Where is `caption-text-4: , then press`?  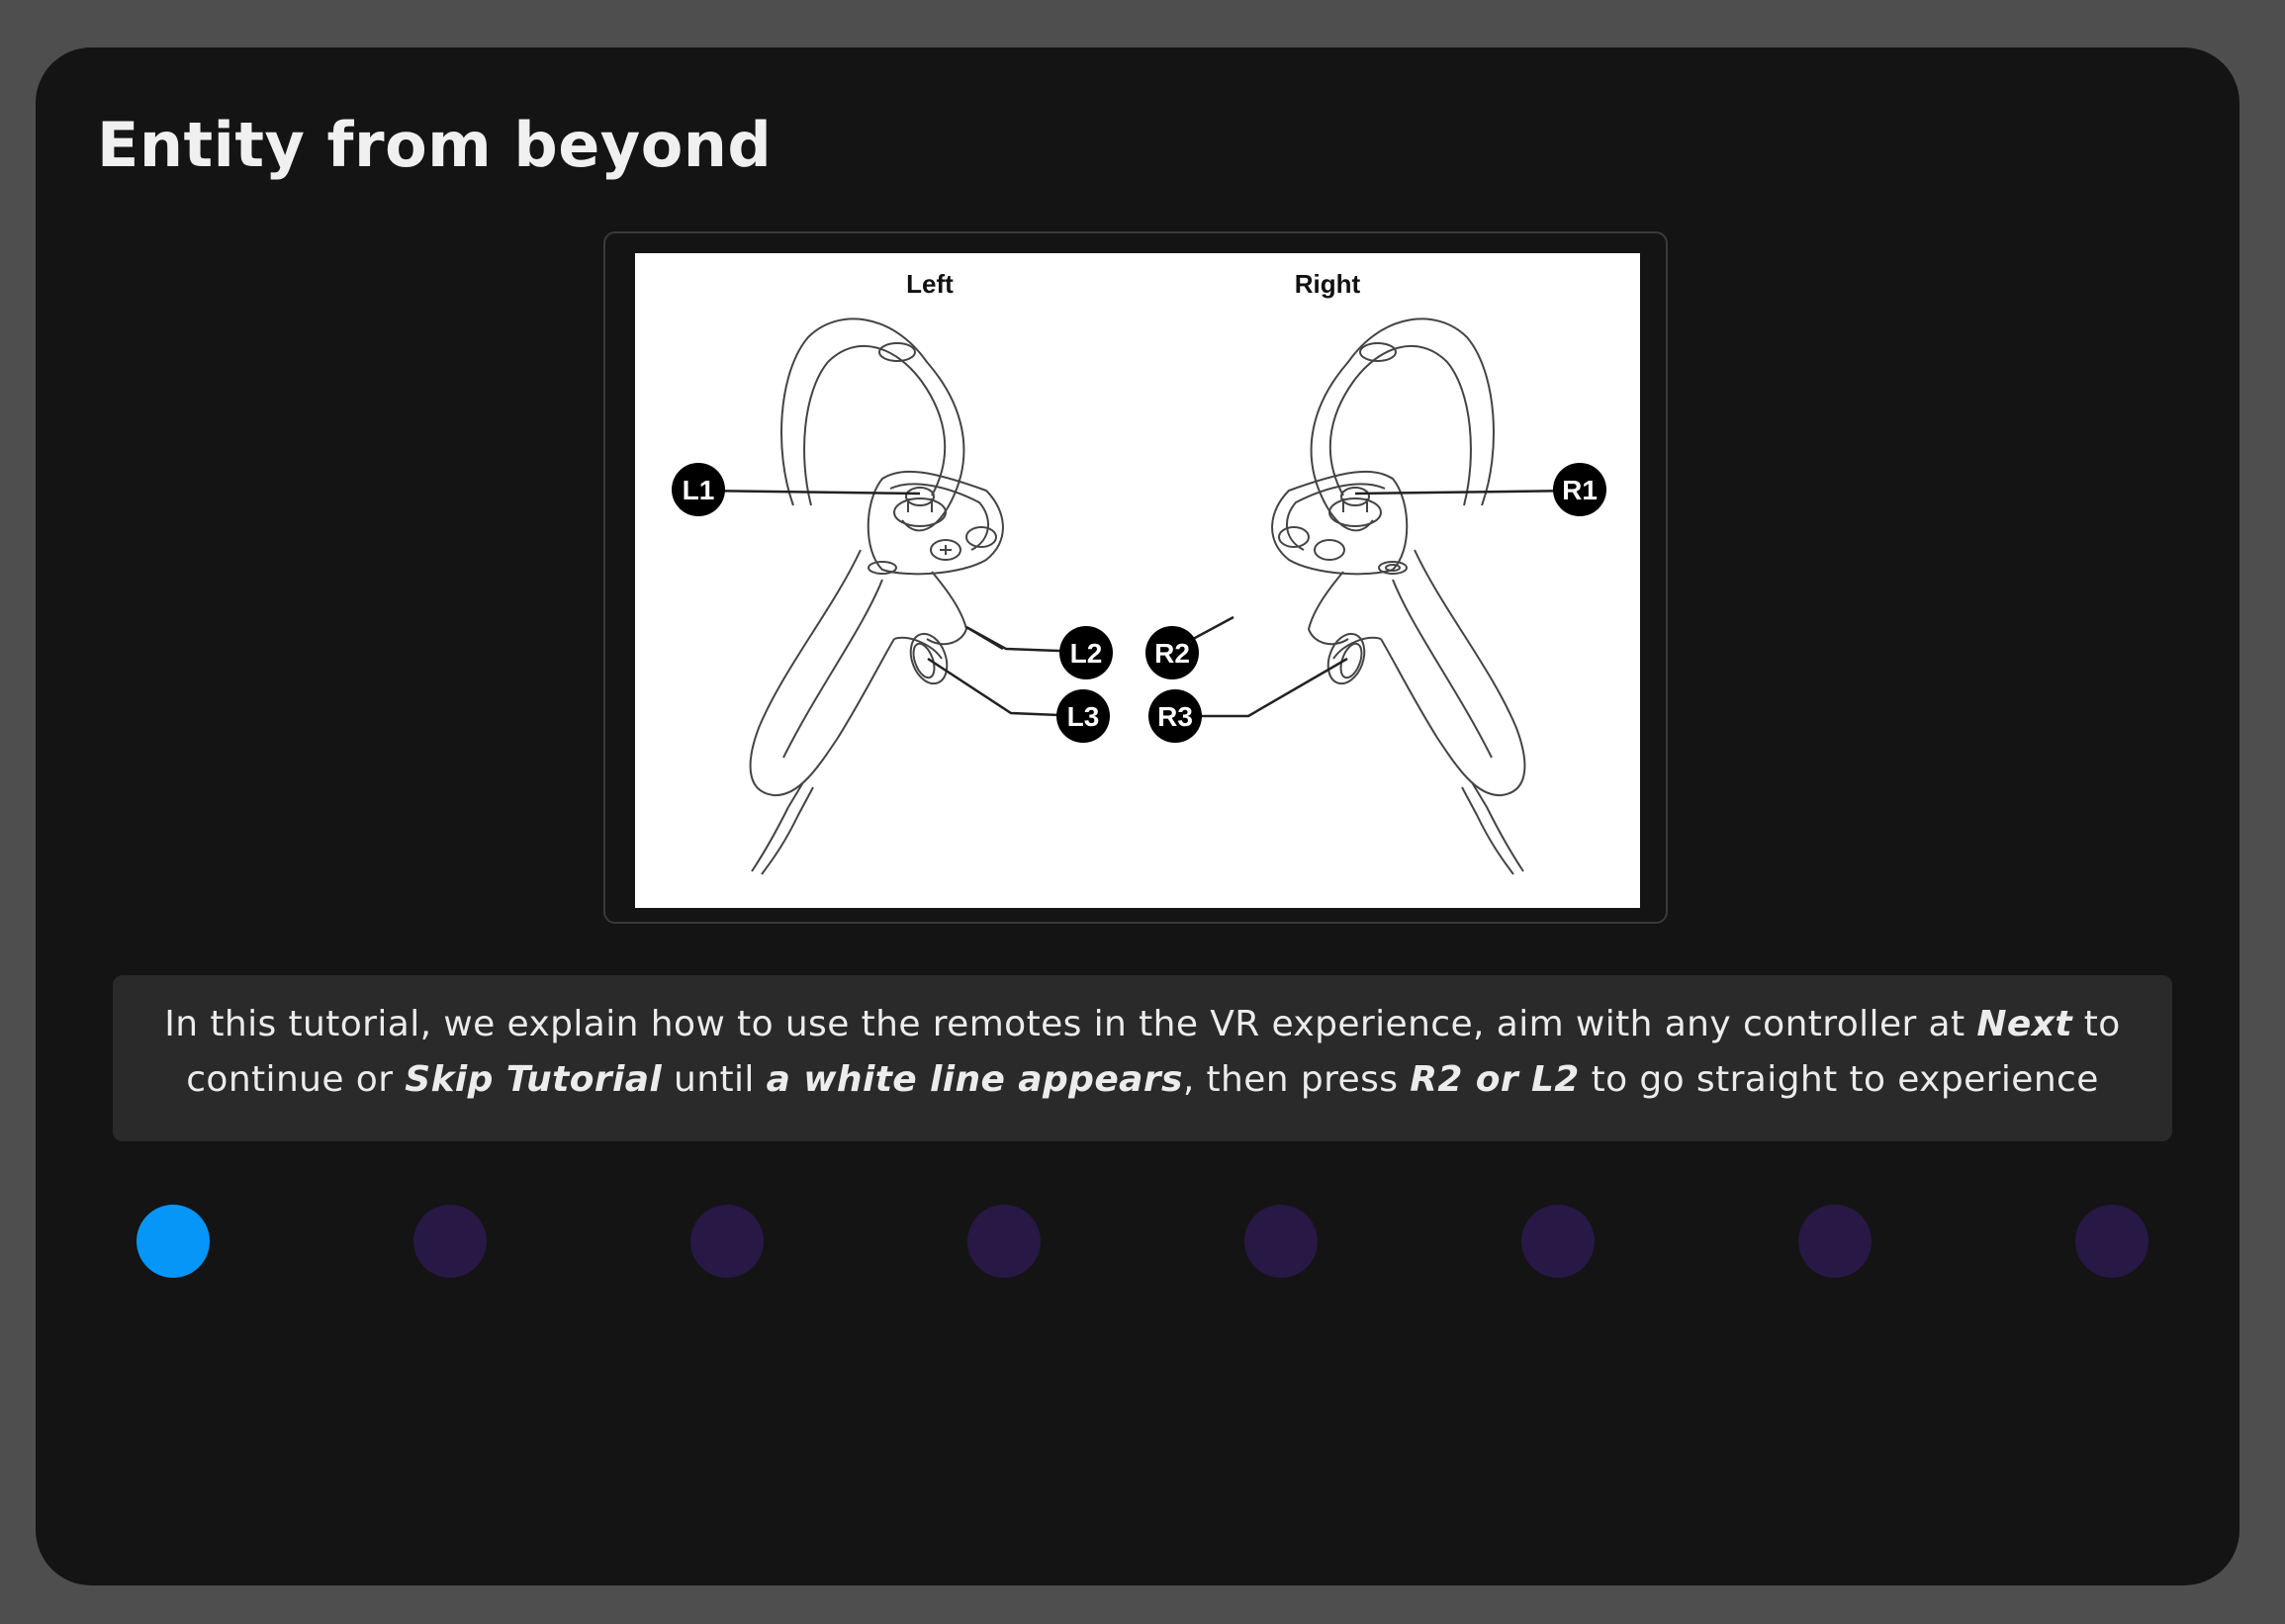 caption-text-4: , then press is located at coordinates (1296, 1079).